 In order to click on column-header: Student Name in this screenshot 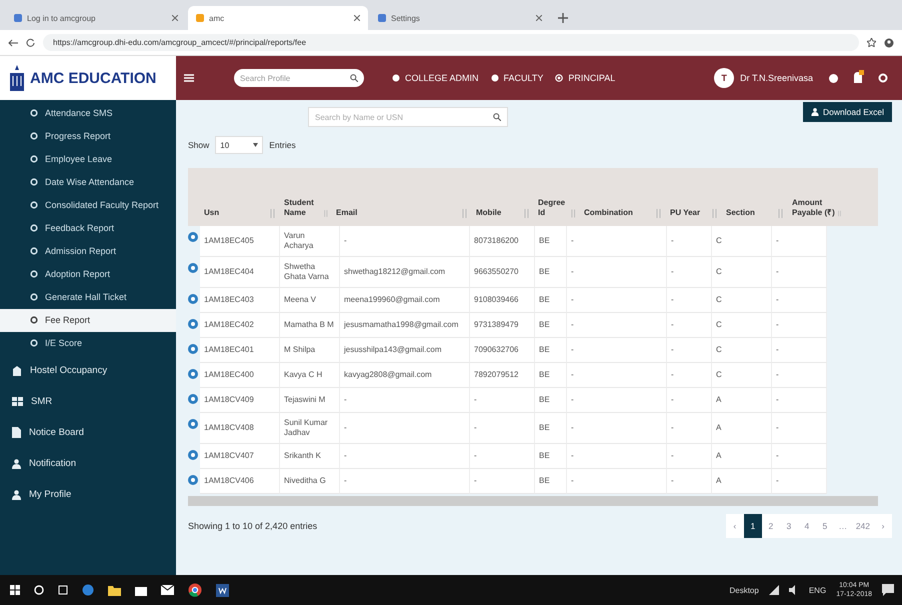, I will do `click(304, 208)`.